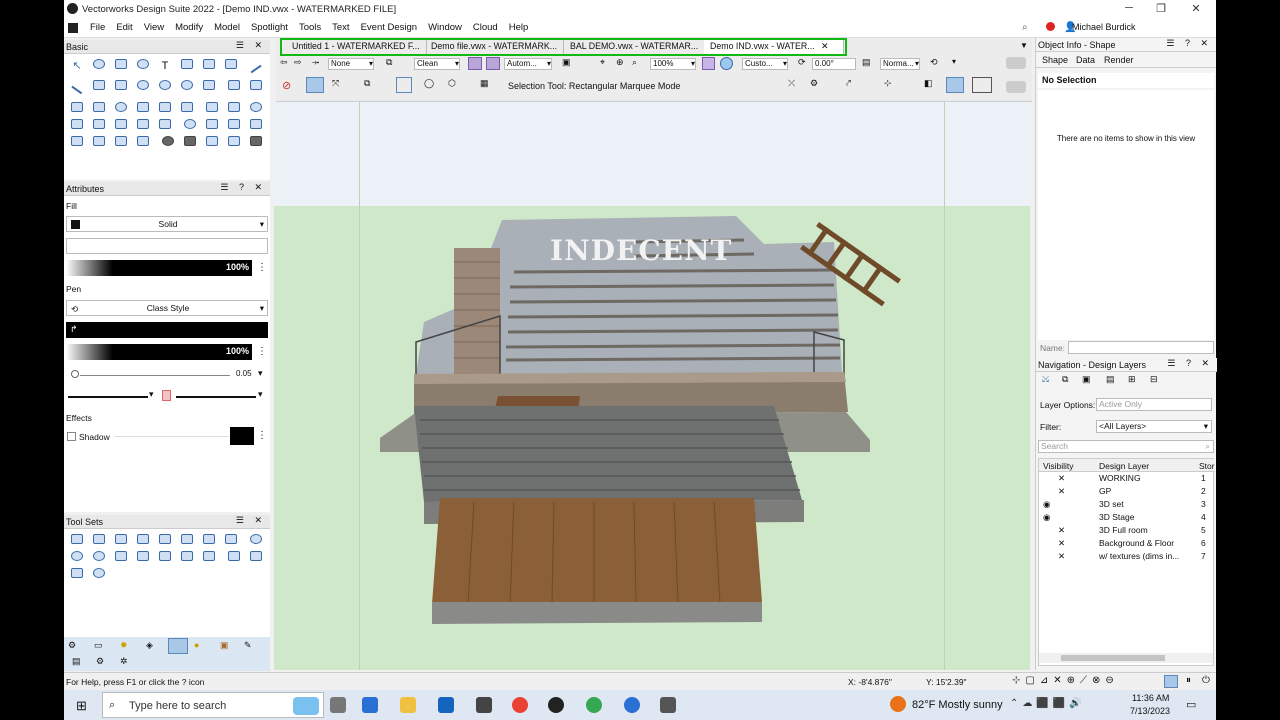 The image size is (1280, 720). Describe the element at coordinates (1065, 680) in the screenshot. I see `snap-buttons: ⊹▢⊿✕⊕⟋⊗⊖` at that location.